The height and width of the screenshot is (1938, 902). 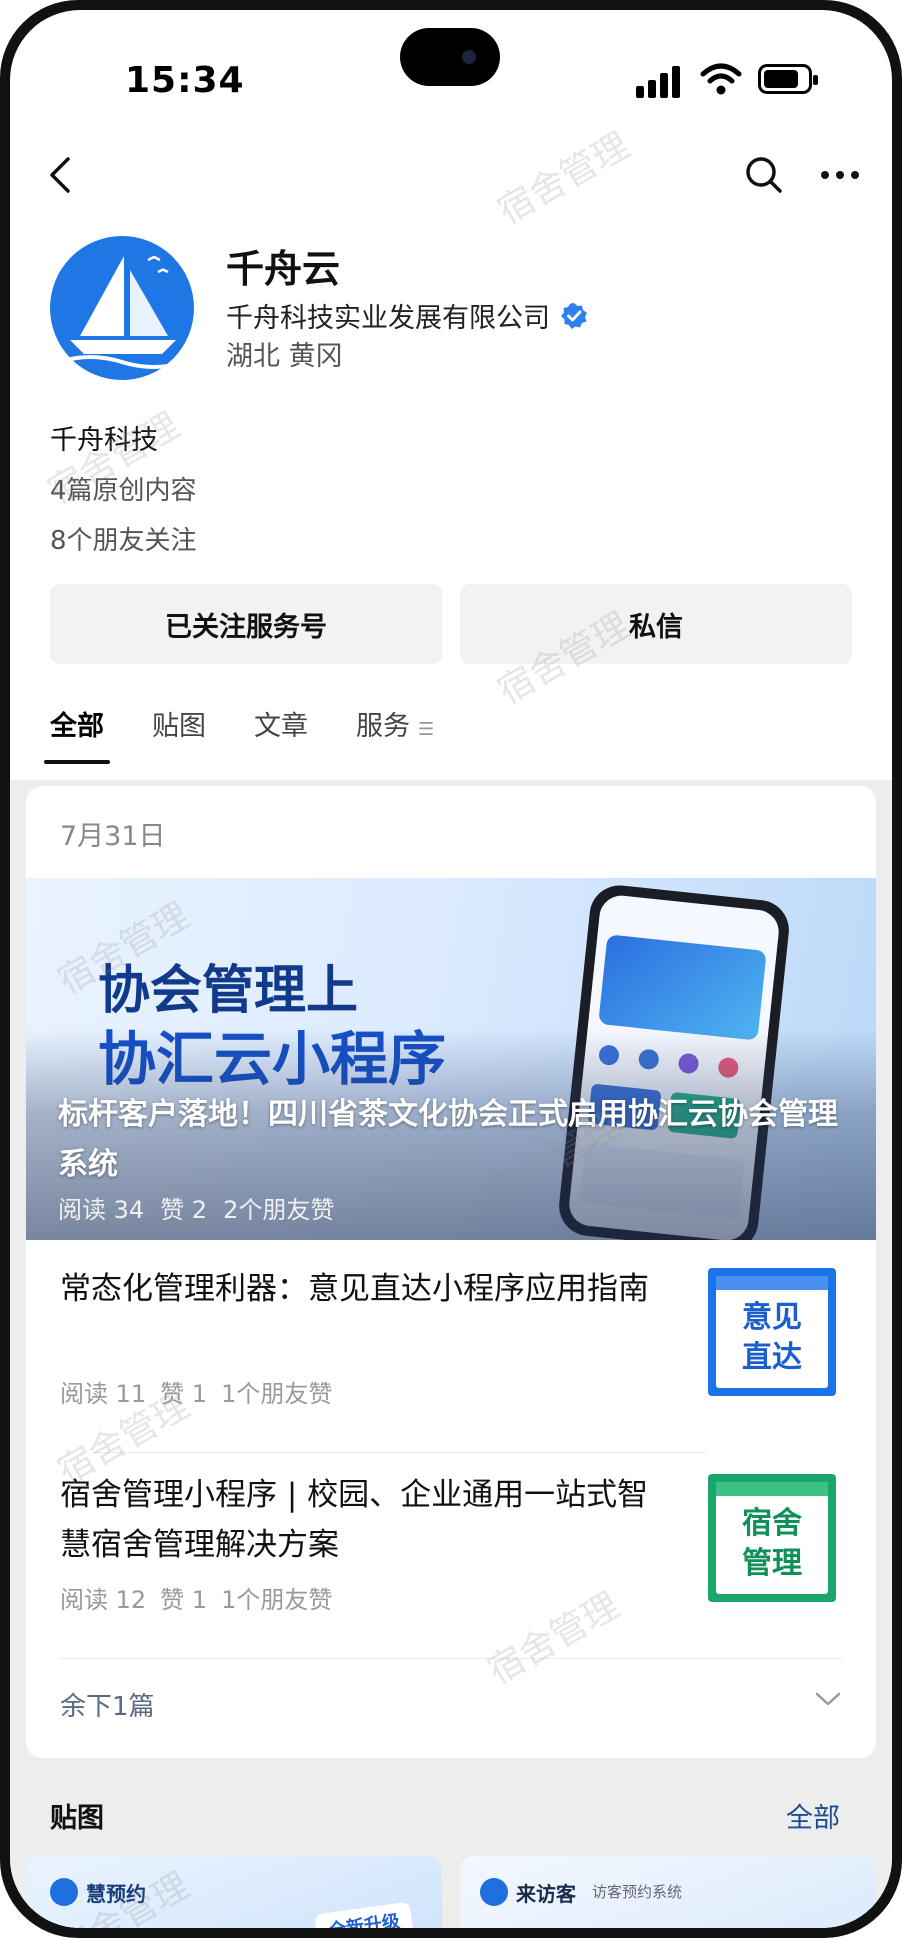 I want to click on article-meta: 阅读 12 赞 1 1个朋友赞, so click(x=203, y=1597).